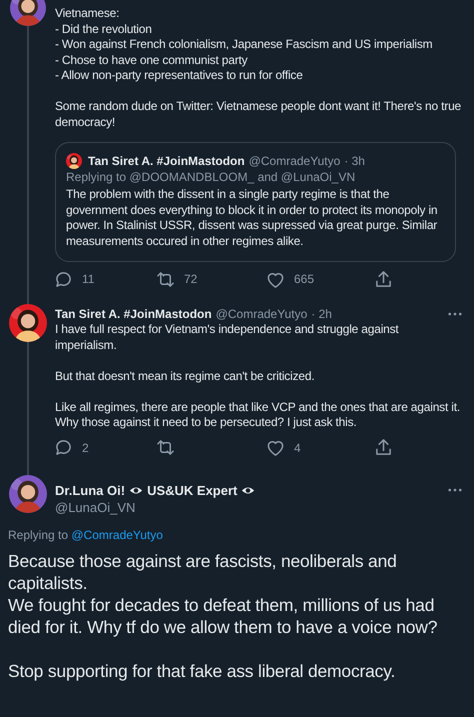 Image resolution: width=474 pixels, height=717 pixels. I want to click on like-count: 665, so click(304, 279).